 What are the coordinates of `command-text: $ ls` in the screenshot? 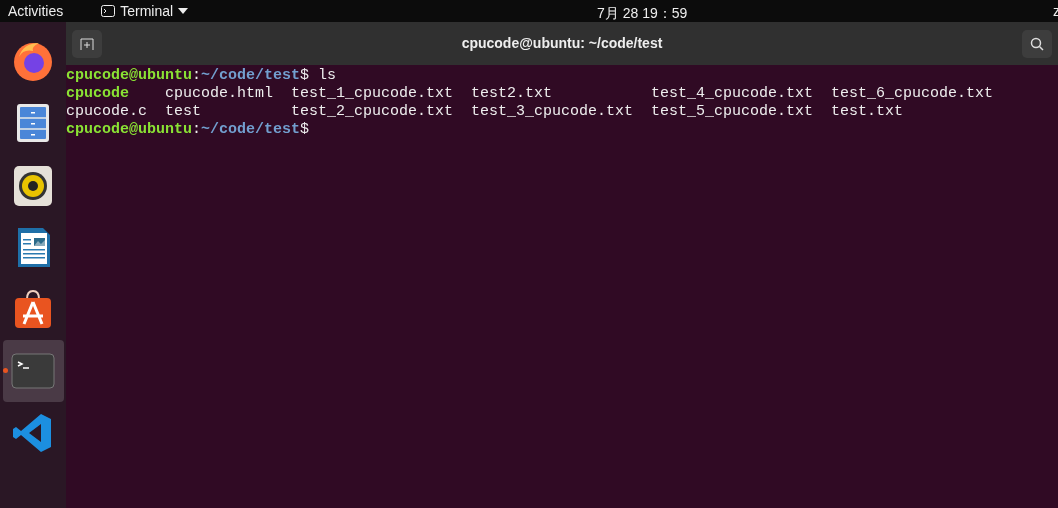 It's located at (318, 76).